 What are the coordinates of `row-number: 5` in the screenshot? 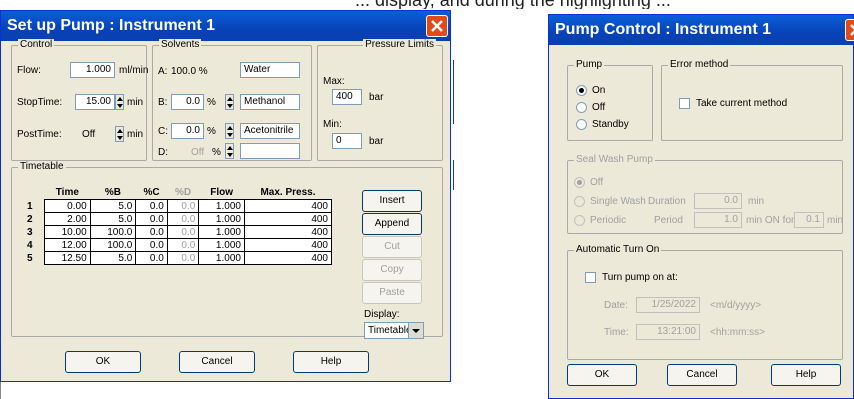 It's located at (30, 258).